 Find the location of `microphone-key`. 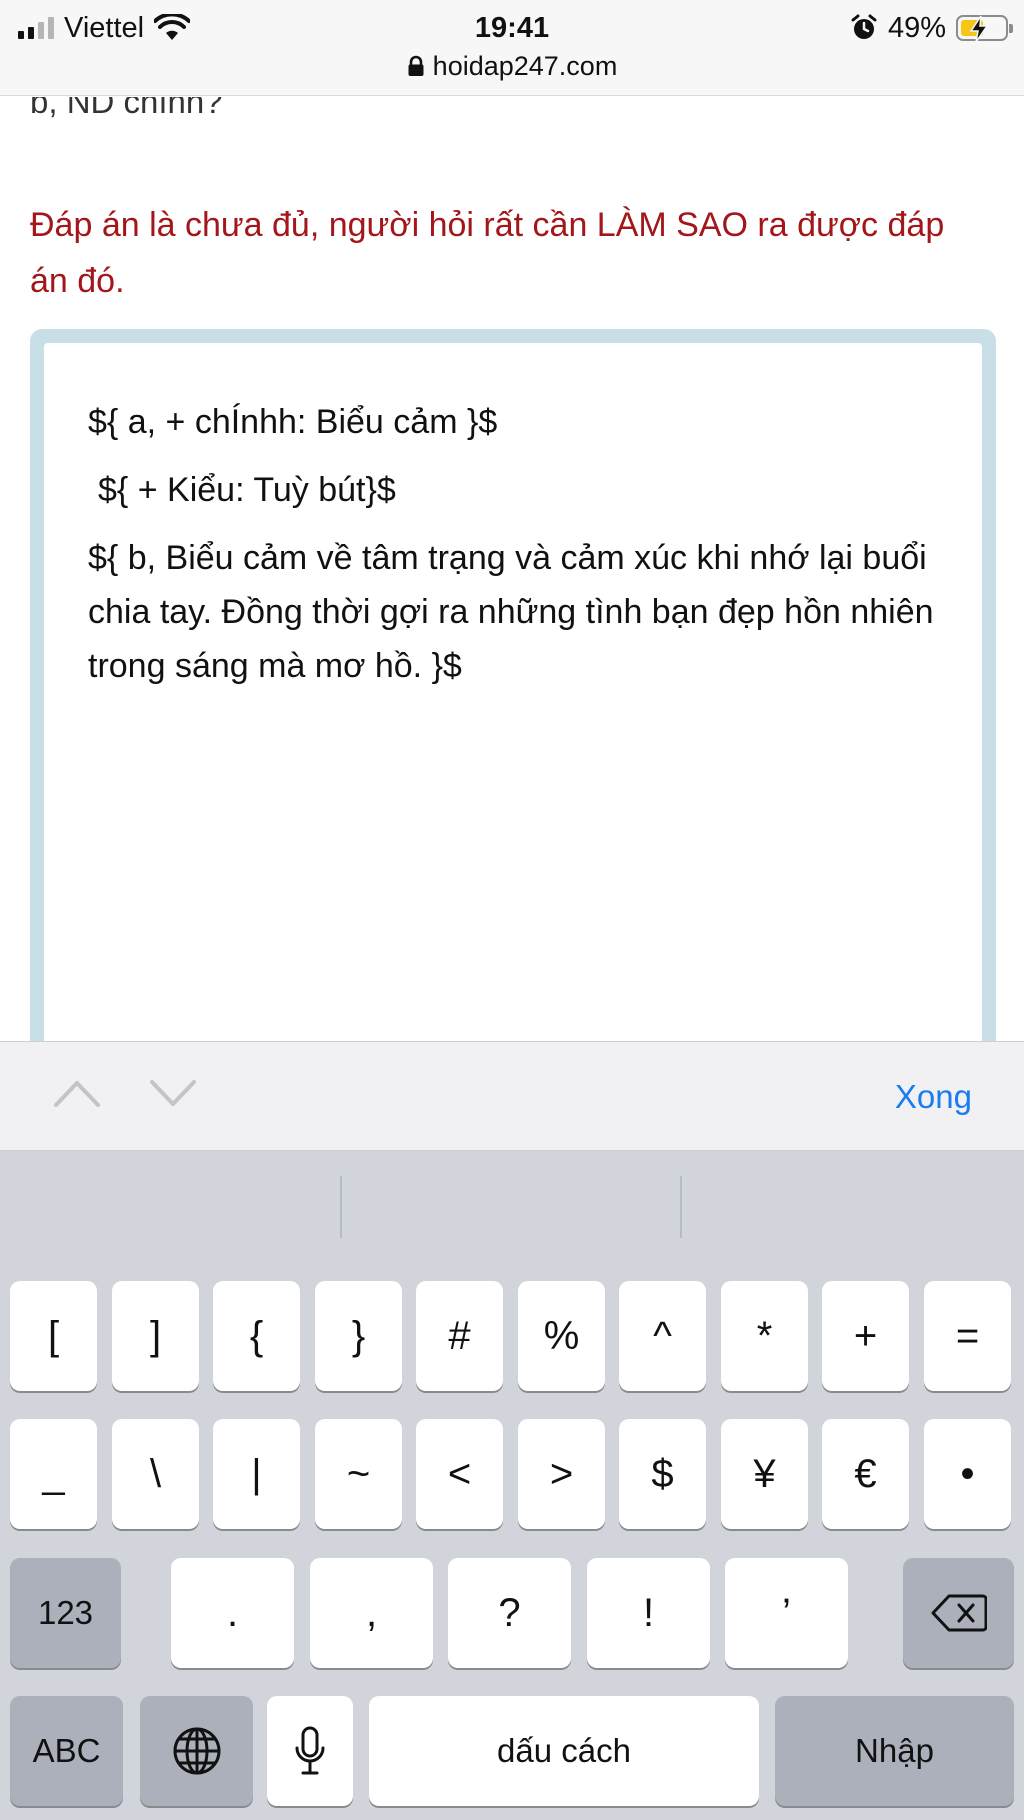

microphone-key is located at coordinates (310, 1751).